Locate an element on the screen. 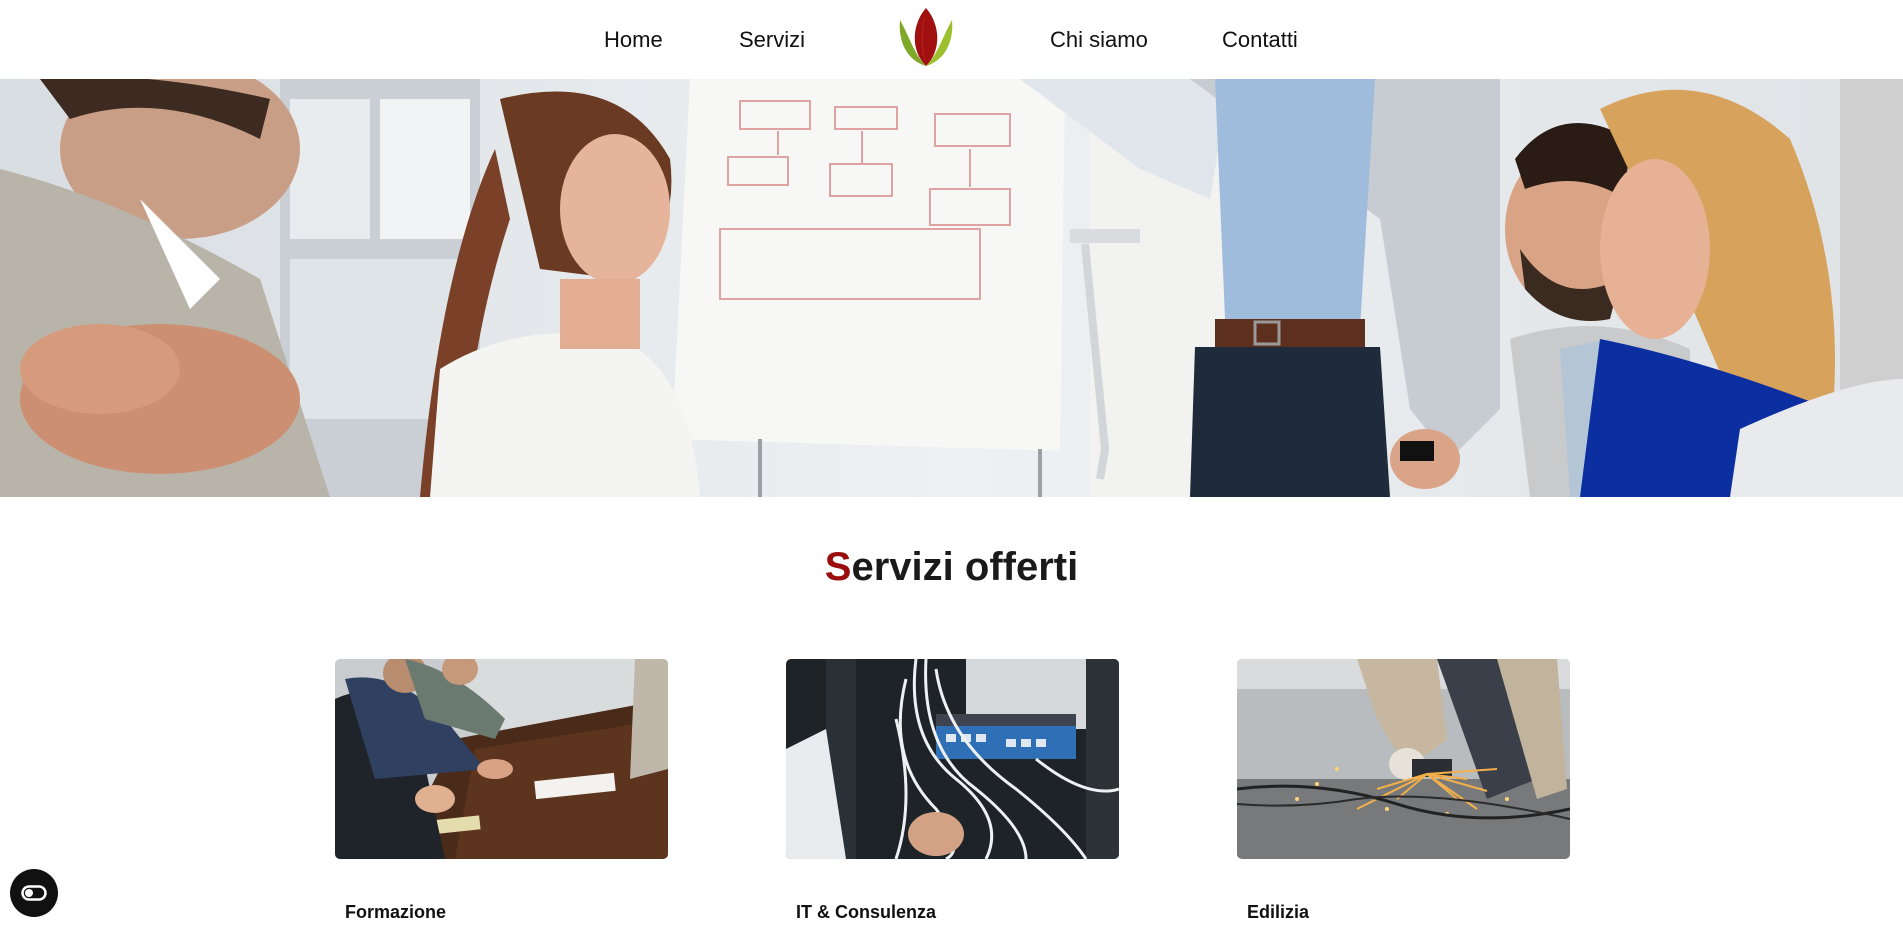  accessibility-toggle-icon is located at coordinates (34, 893).